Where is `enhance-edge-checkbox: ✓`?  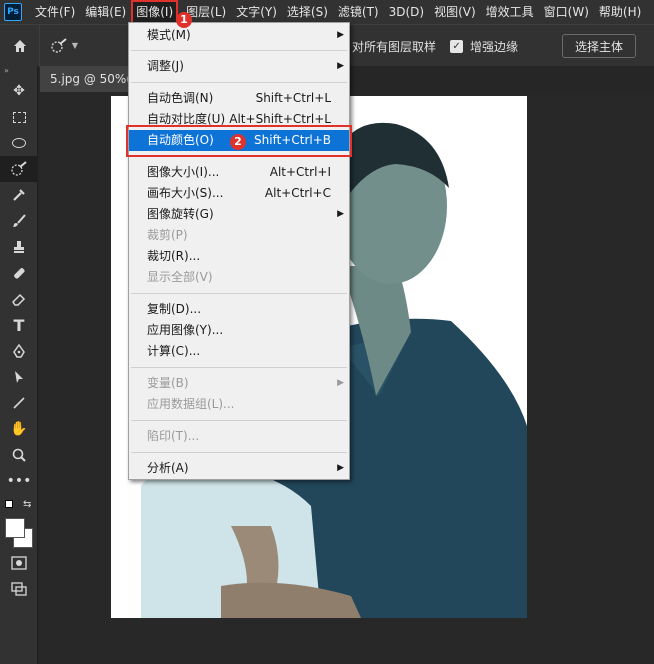 enhance-edge-checkbox: ✓ is located at coordinates (457, 46).